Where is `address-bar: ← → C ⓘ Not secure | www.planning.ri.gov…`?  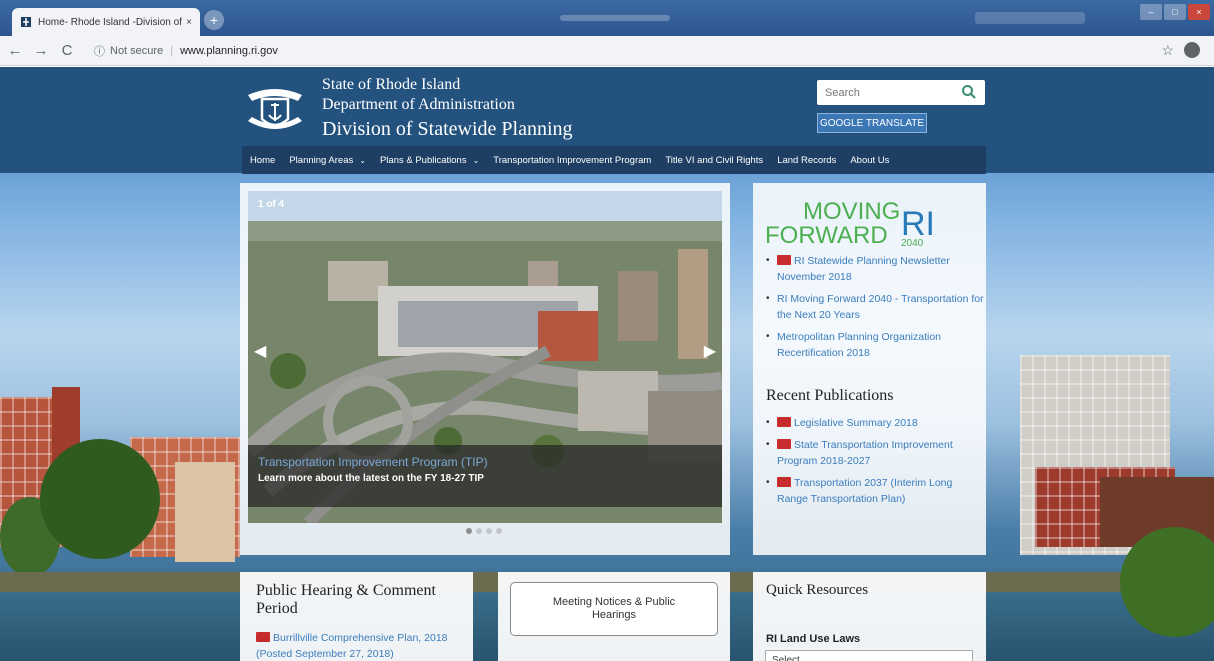
address-bar: ← → C ⓘ Not secure | www.planning.ri.gov… is located at coordinates (607, 51).